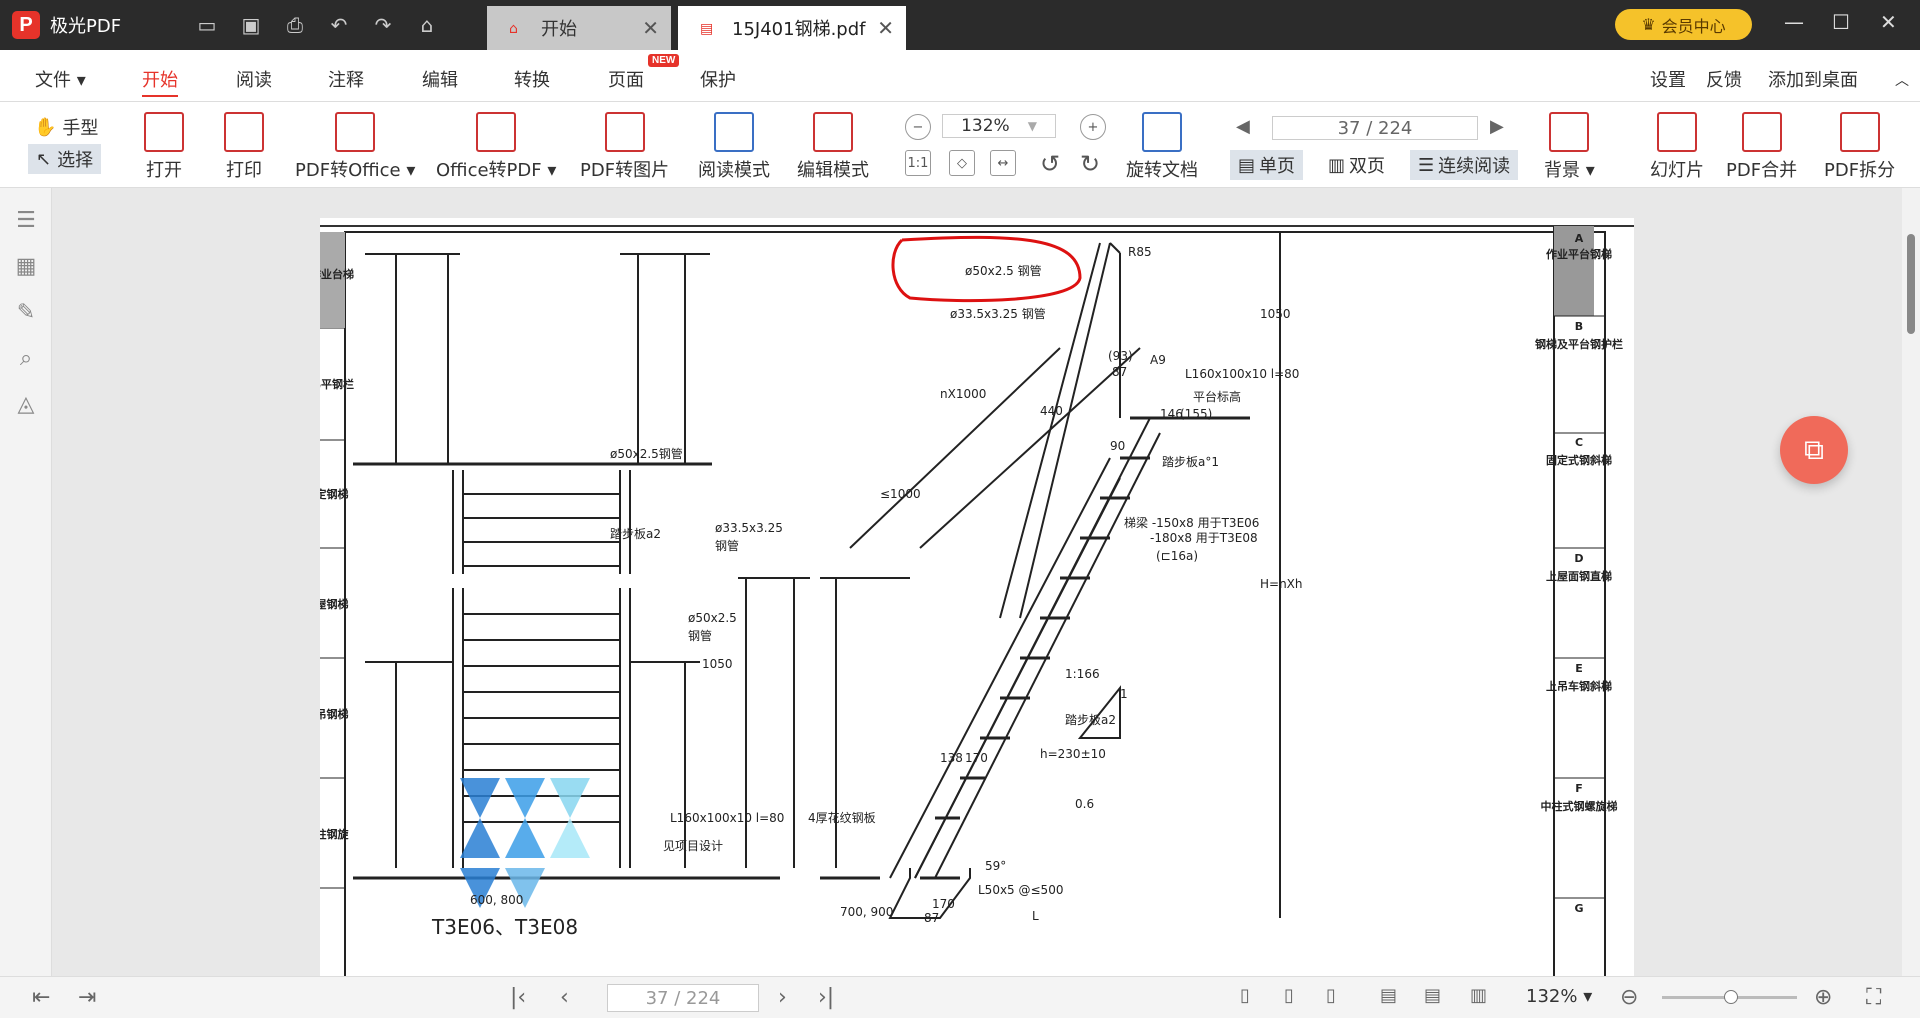  What do you see at coordinates (1859, 147) in the screenshot?
I see `pdf-split-button: PDF拆分` at bounding box center [1859, 147].